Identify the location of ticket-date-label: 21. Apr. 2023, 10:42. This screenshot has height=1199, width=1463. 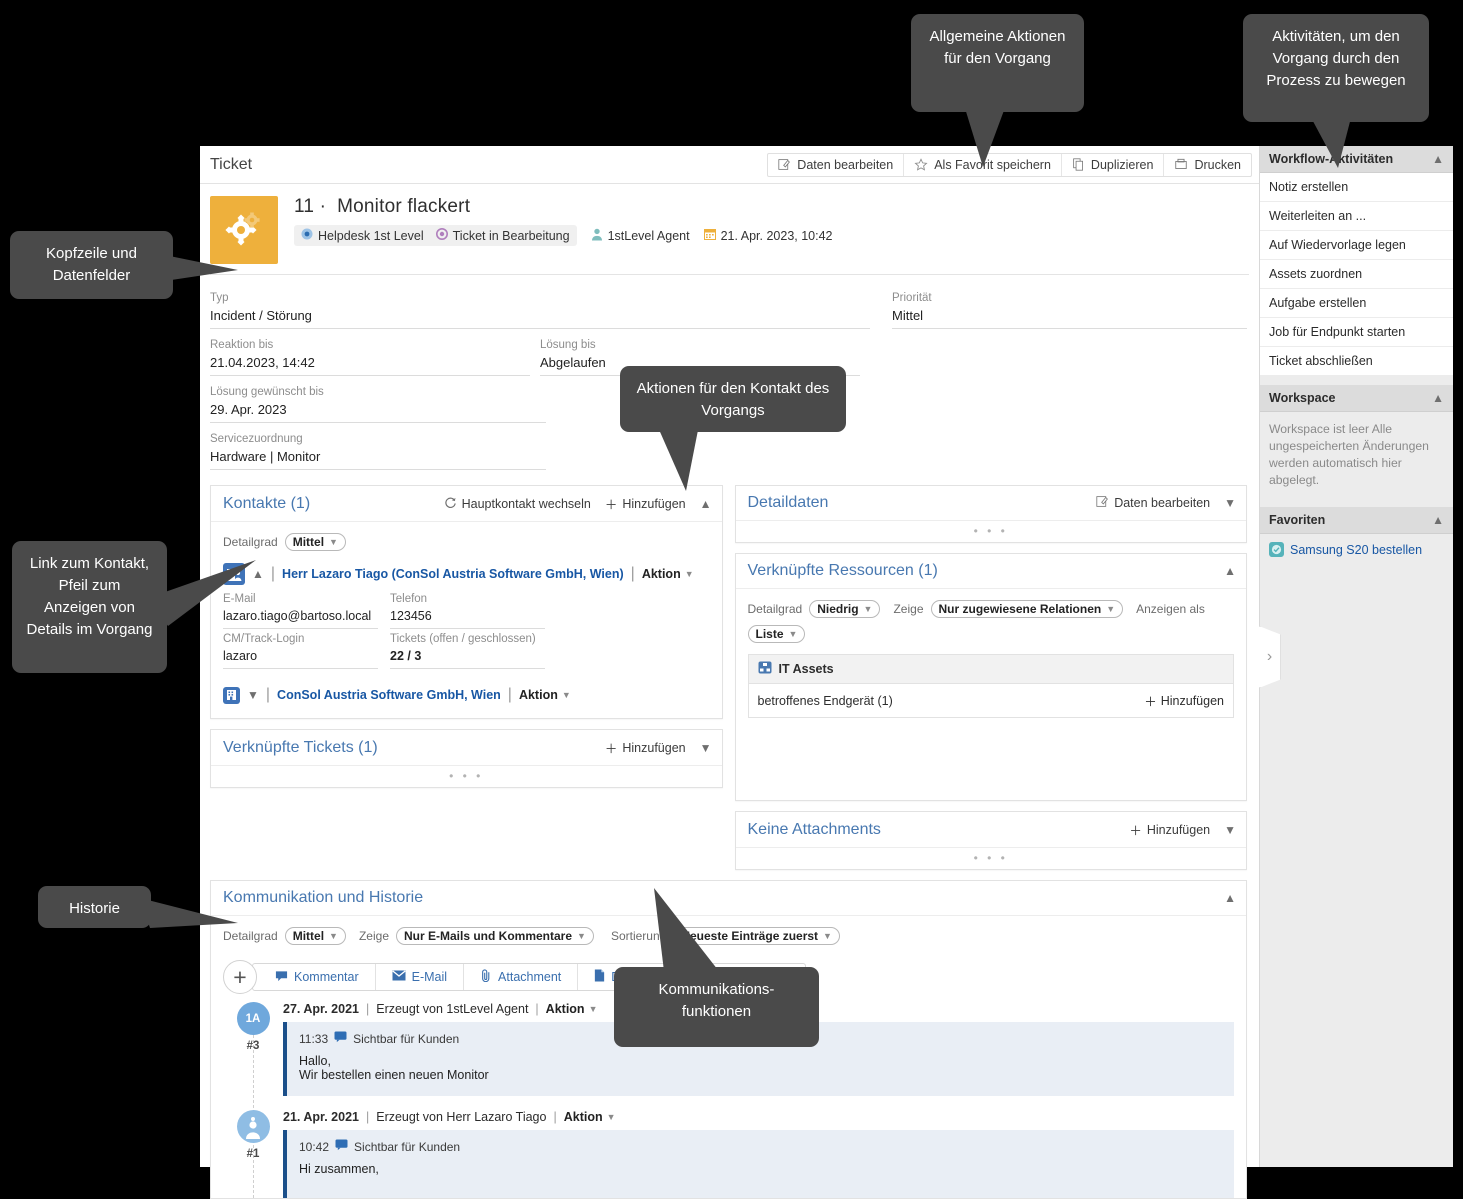
(776, 235).